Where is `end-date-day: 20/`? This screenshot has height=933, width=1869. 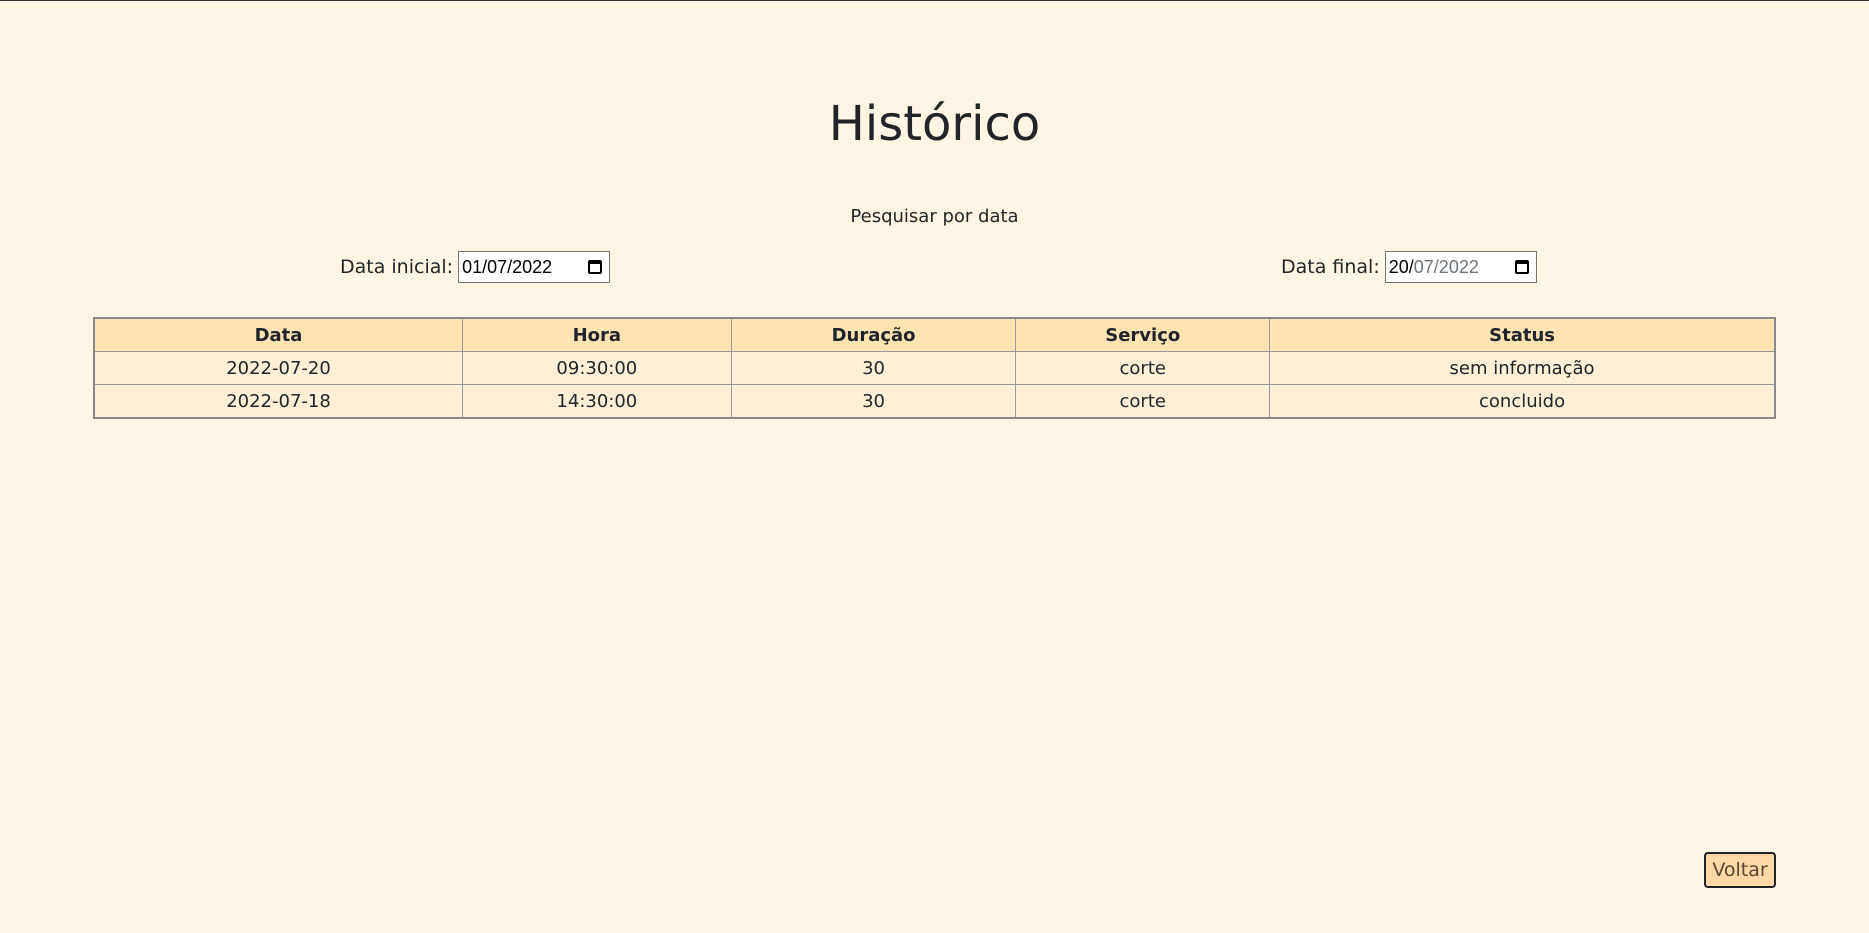
end-date-day: 20/ is located at coordinates (1401, 266).